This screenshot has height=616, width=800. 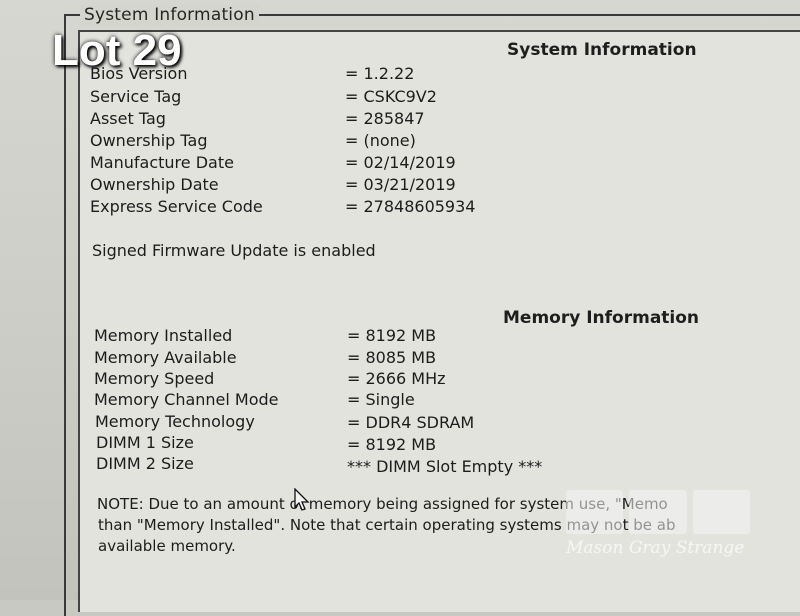 What do you see at coordinates (602, 50) in the screenshot?
I see `system-info-title: System Information` at bounding box center [602, 50].